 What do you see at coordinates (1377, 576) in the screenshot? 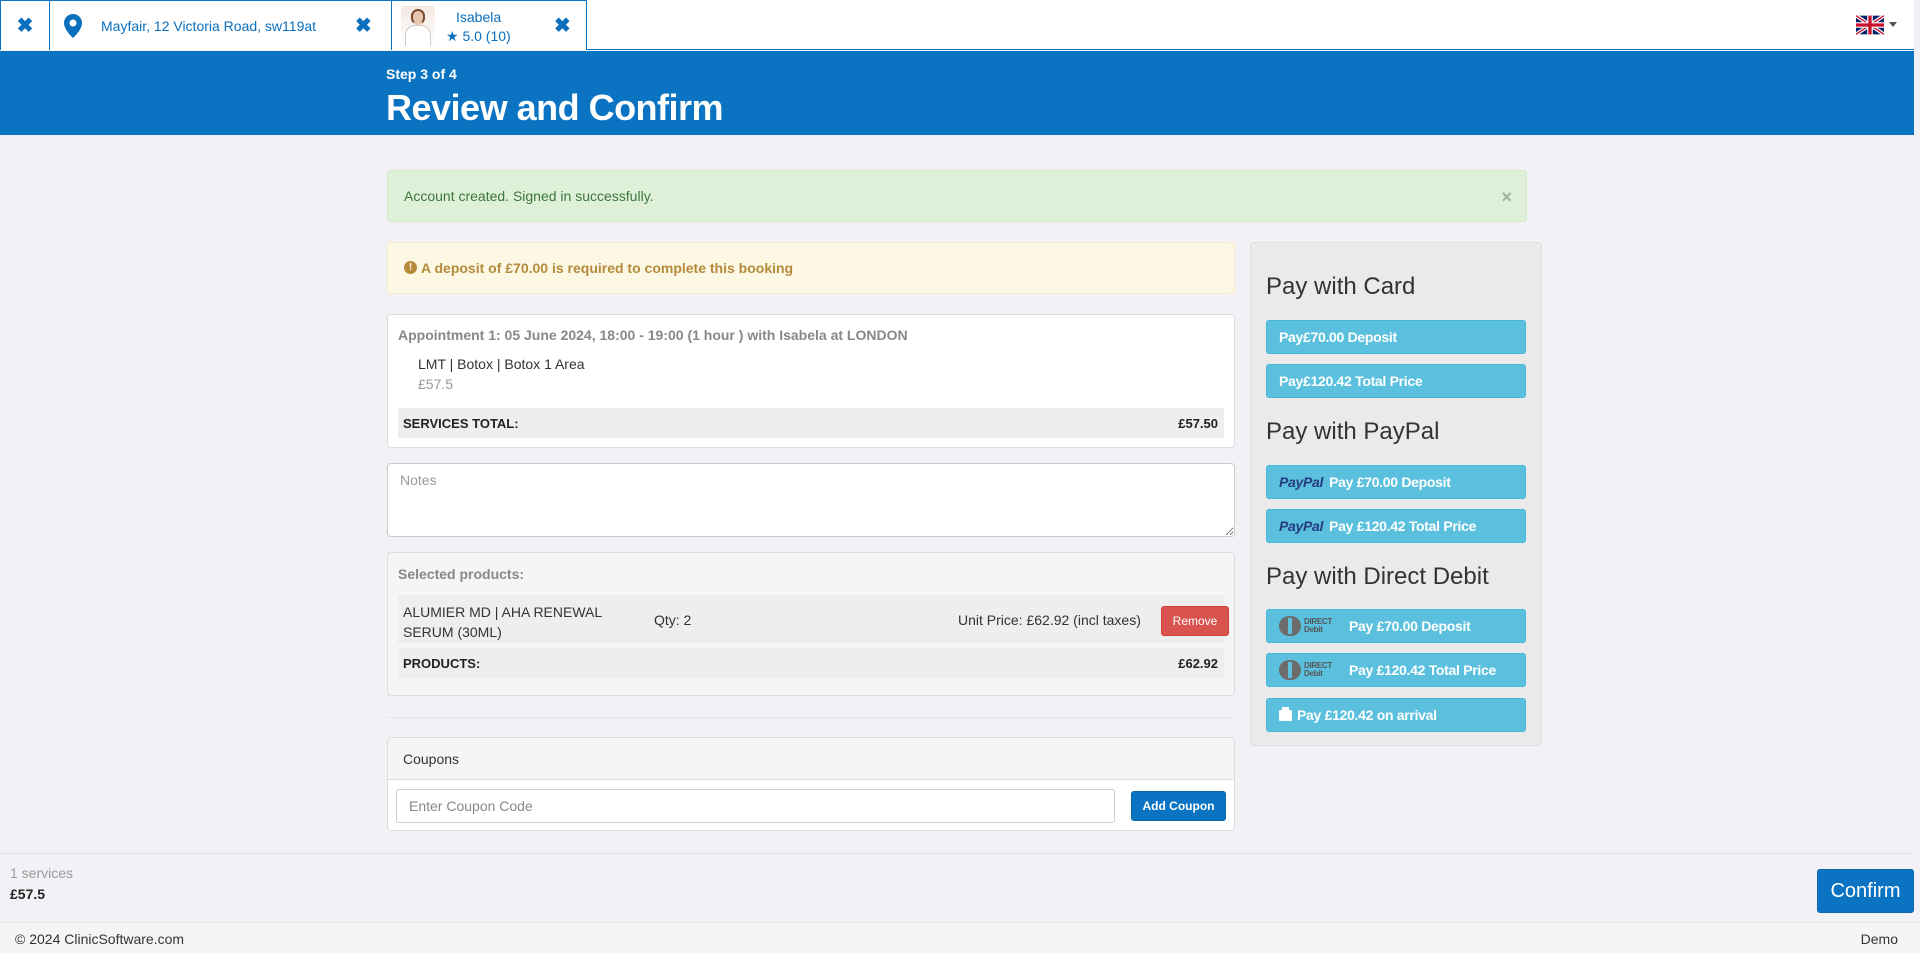
I see `pay-direct-debit-heading: Pay with Direct Debit` at bounding box center [1377, 576].